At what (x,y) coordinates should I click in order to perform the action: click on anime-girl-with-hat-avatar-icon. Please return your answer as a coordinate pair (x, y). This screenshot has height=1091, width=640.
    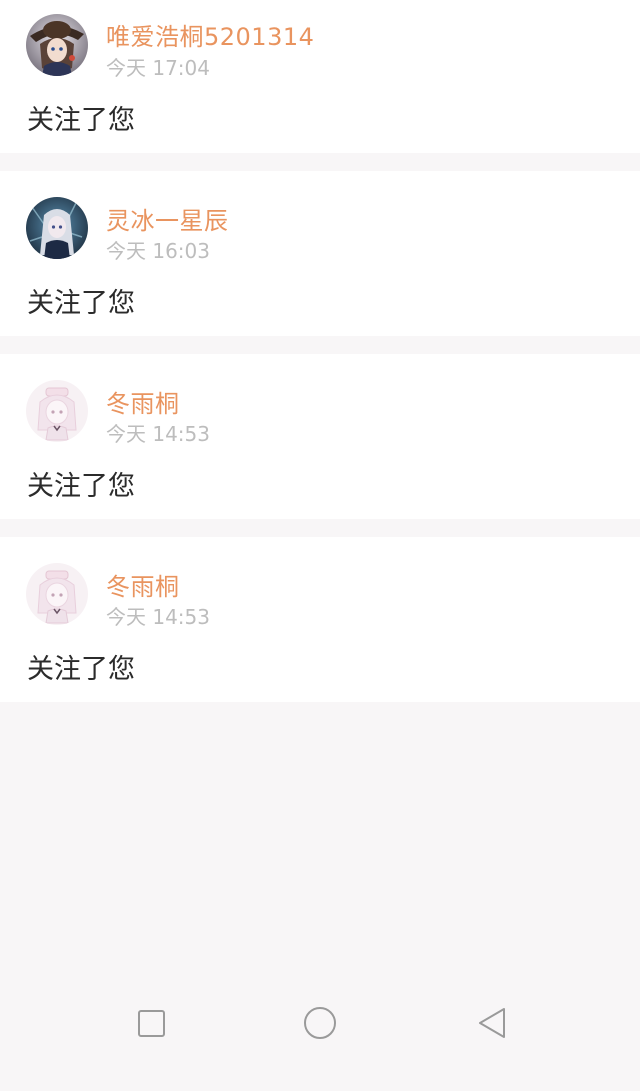
    Looking at the image, I should click on (57, 45).